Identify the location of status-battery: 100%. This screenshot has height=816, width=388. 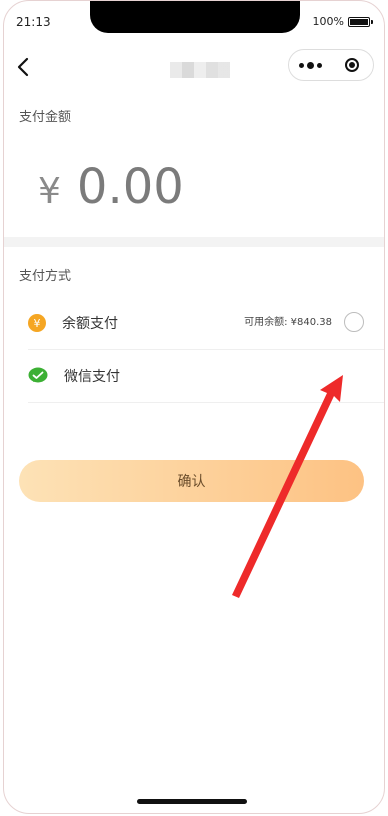
(342, 21).